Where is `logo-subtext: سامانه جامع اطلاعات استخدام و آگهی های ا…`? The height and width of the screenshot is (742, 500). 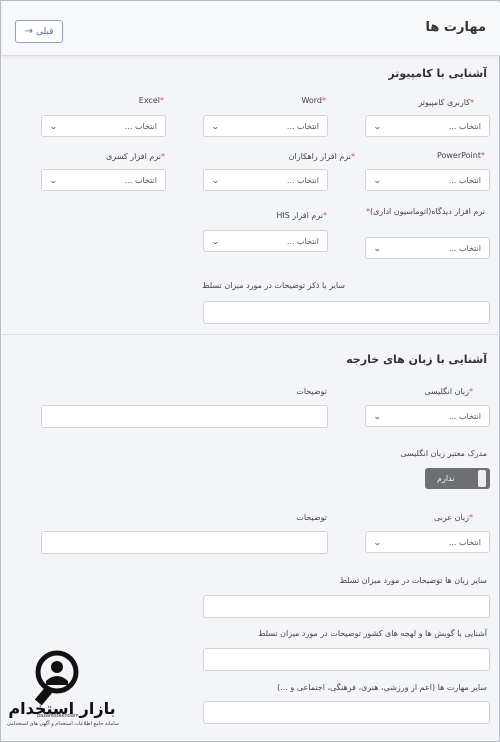
logo-subtext: سامانه جامع اطلاعات استخدام و آگهی های ا… is located at coordinates (63, 724).